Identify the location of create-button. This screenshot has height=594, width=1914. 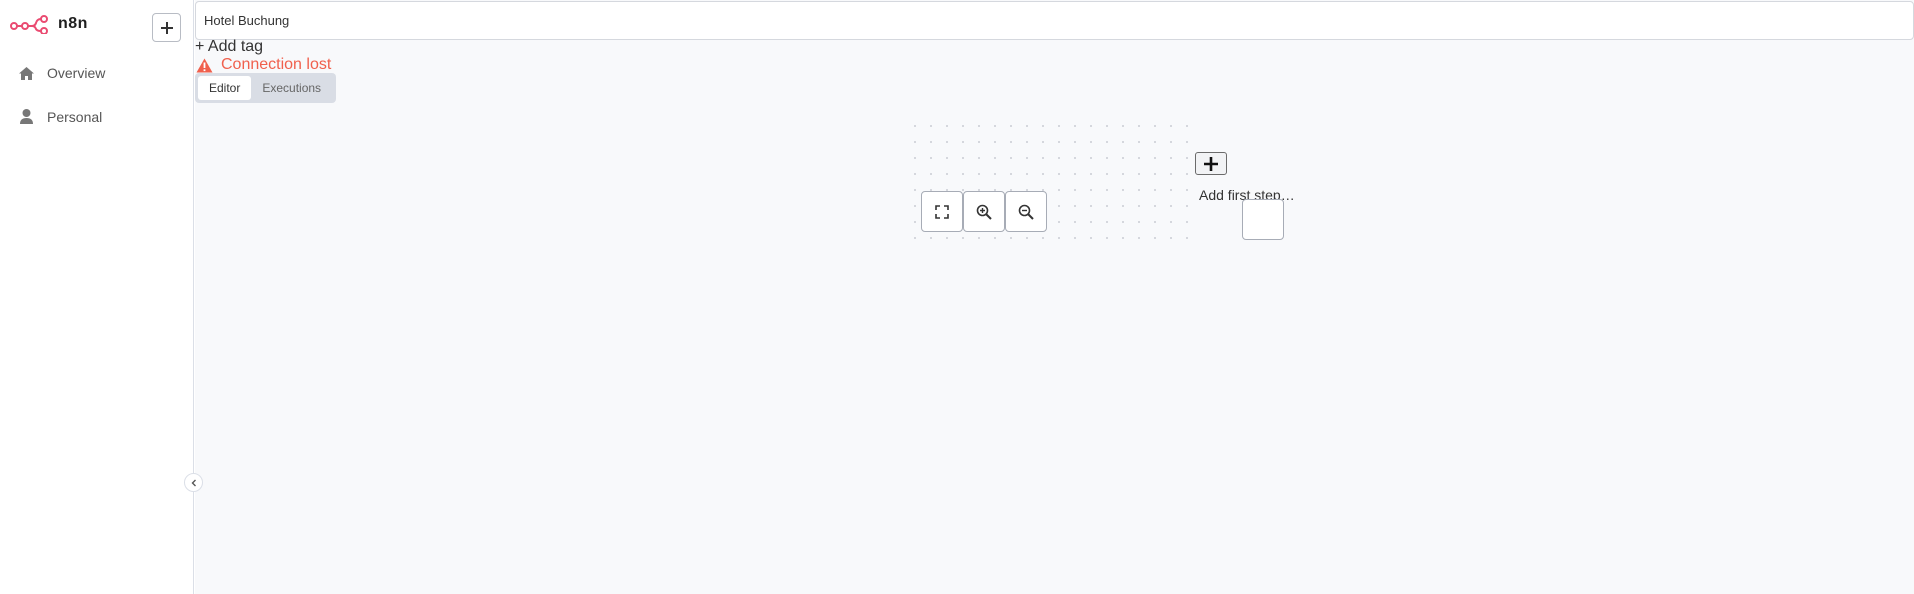
(166, 27).